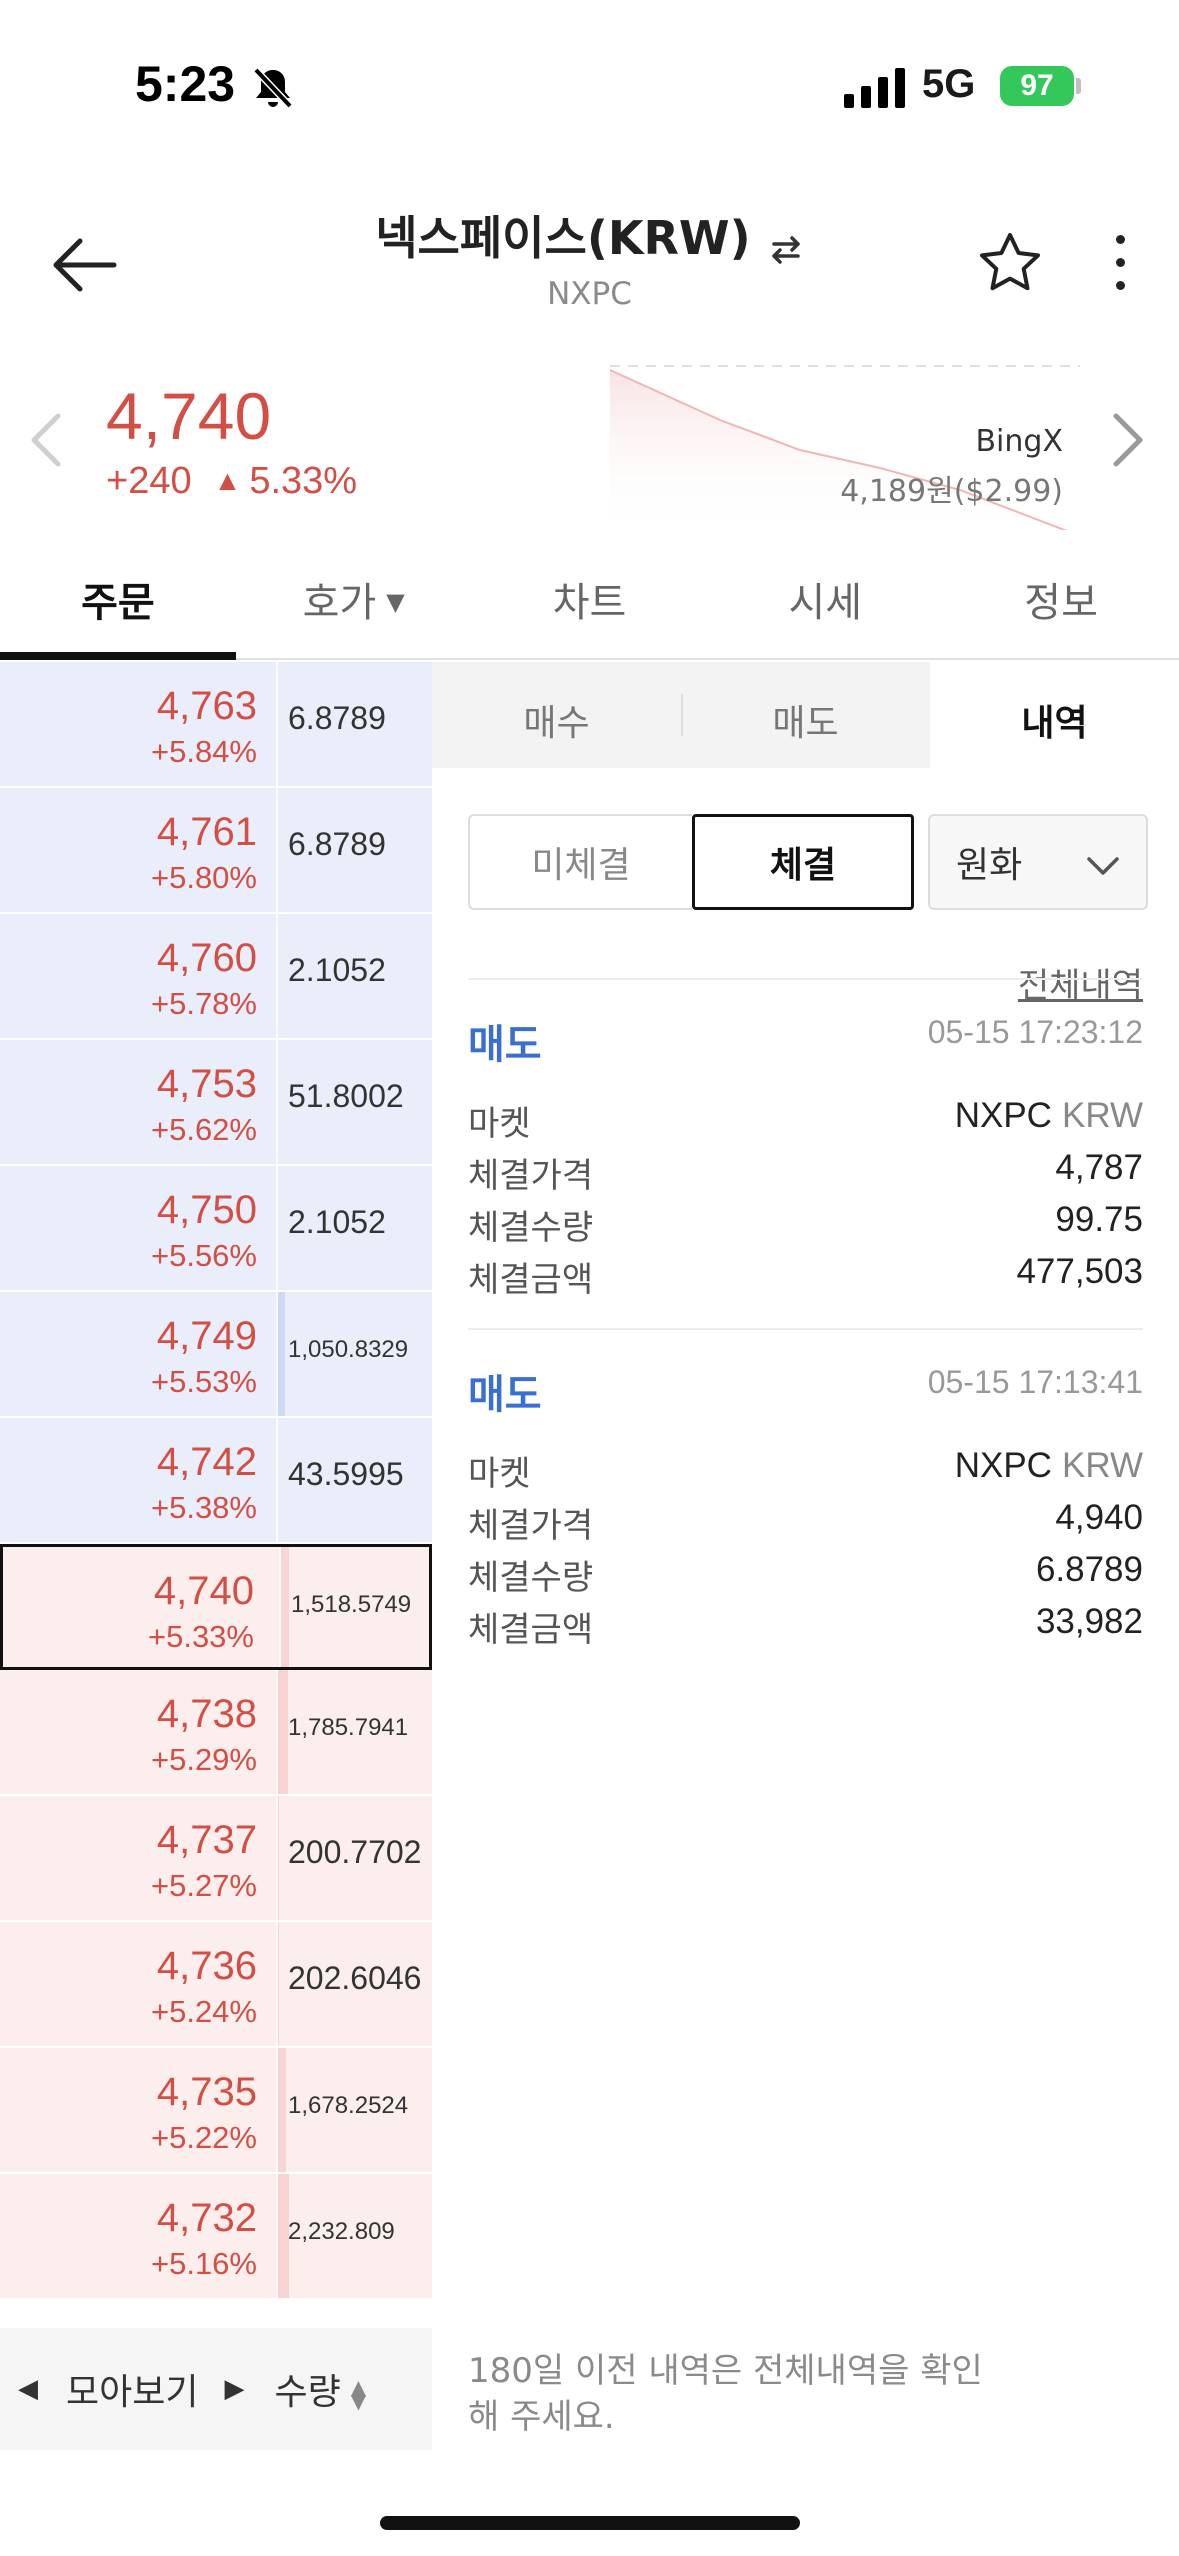 Image resolution: width=1179 pixels, height=2556 pixels. Describe the element at coordinates (206, 1462) in the screenshot. I see `order-price: 4,742` at that location.